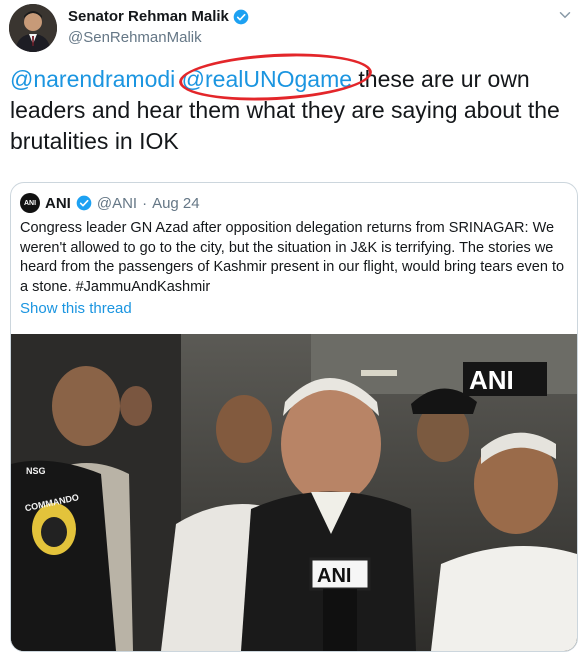  I want to click on author-handle: @SenRehmanMalik, so click(135, 37).